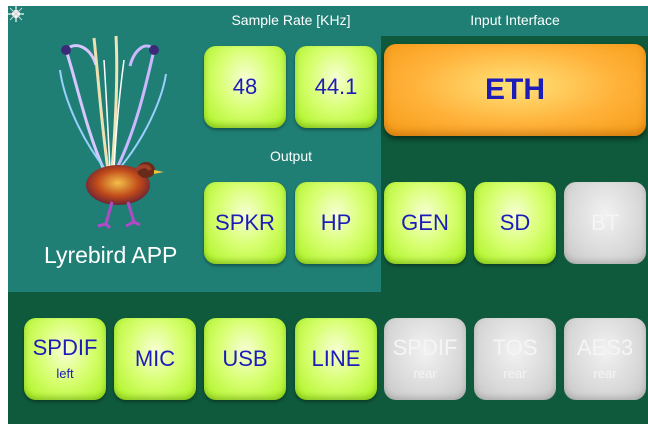 The image size is (648, 424). I want to click on hp-button: HP, so click(336, 223).